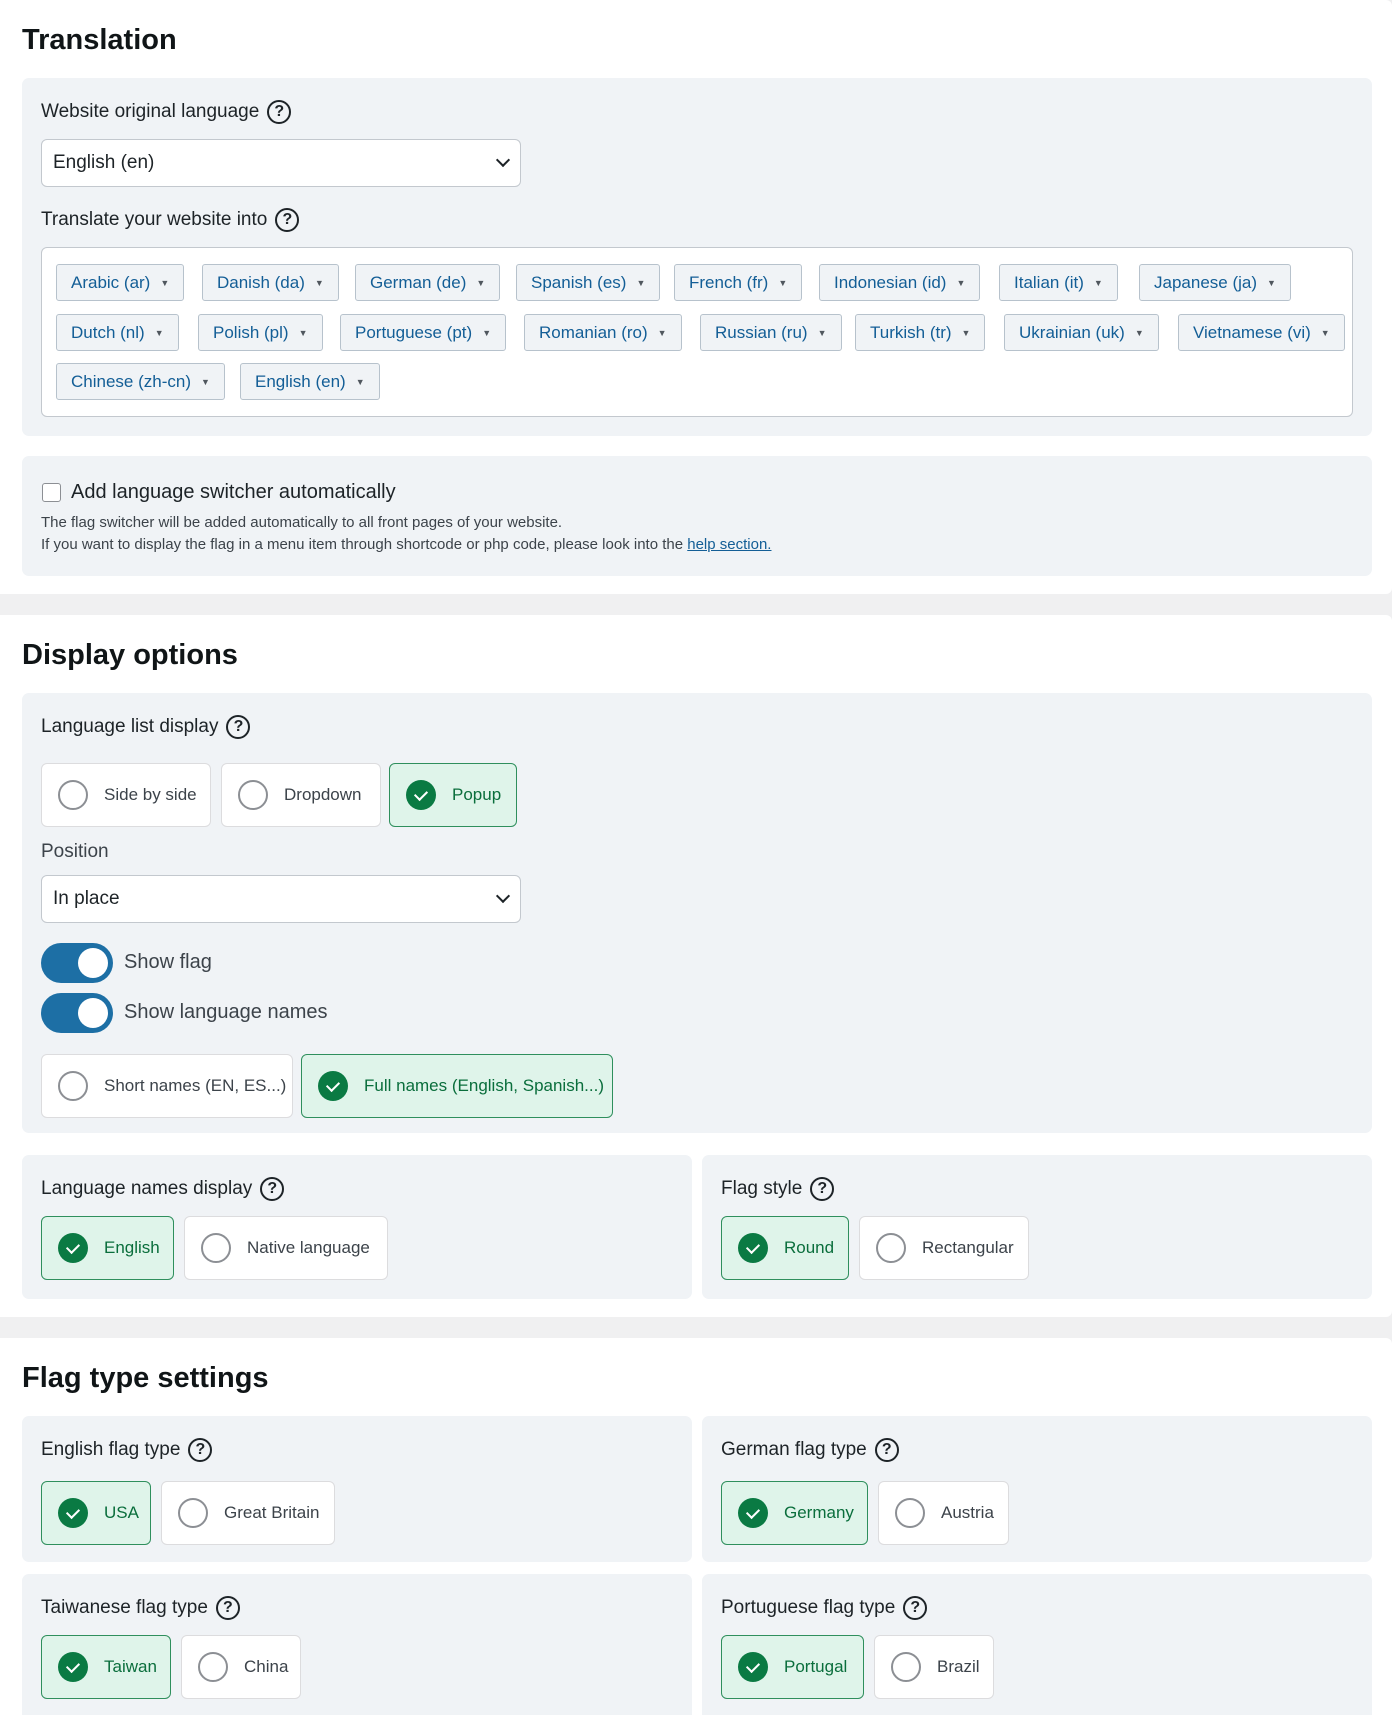  Describe the element at coordinates (1081, 332) in the screenshot. I see `language-tag: Ukrainian (uk) ▼` at that location.